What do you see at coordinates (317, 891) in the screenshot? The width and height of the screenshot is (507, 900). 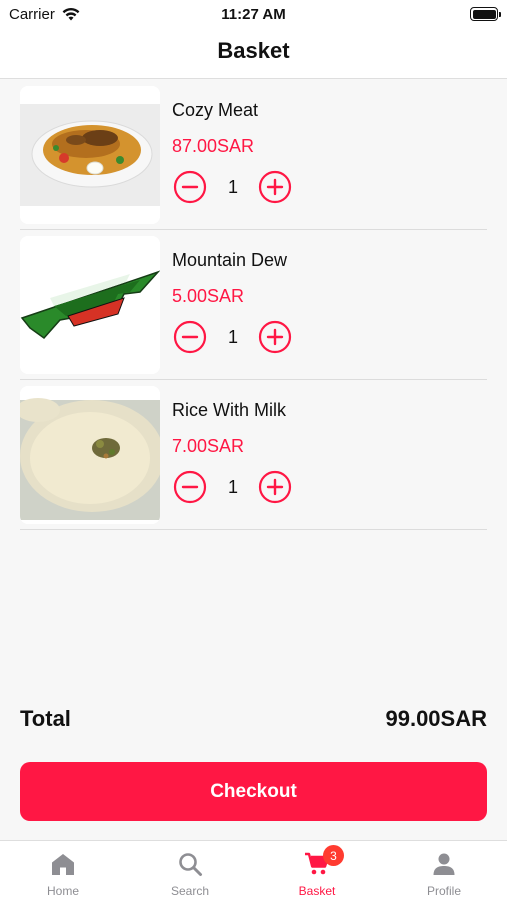 I see `tab-label: Basket` at bounding box center [317, 891].